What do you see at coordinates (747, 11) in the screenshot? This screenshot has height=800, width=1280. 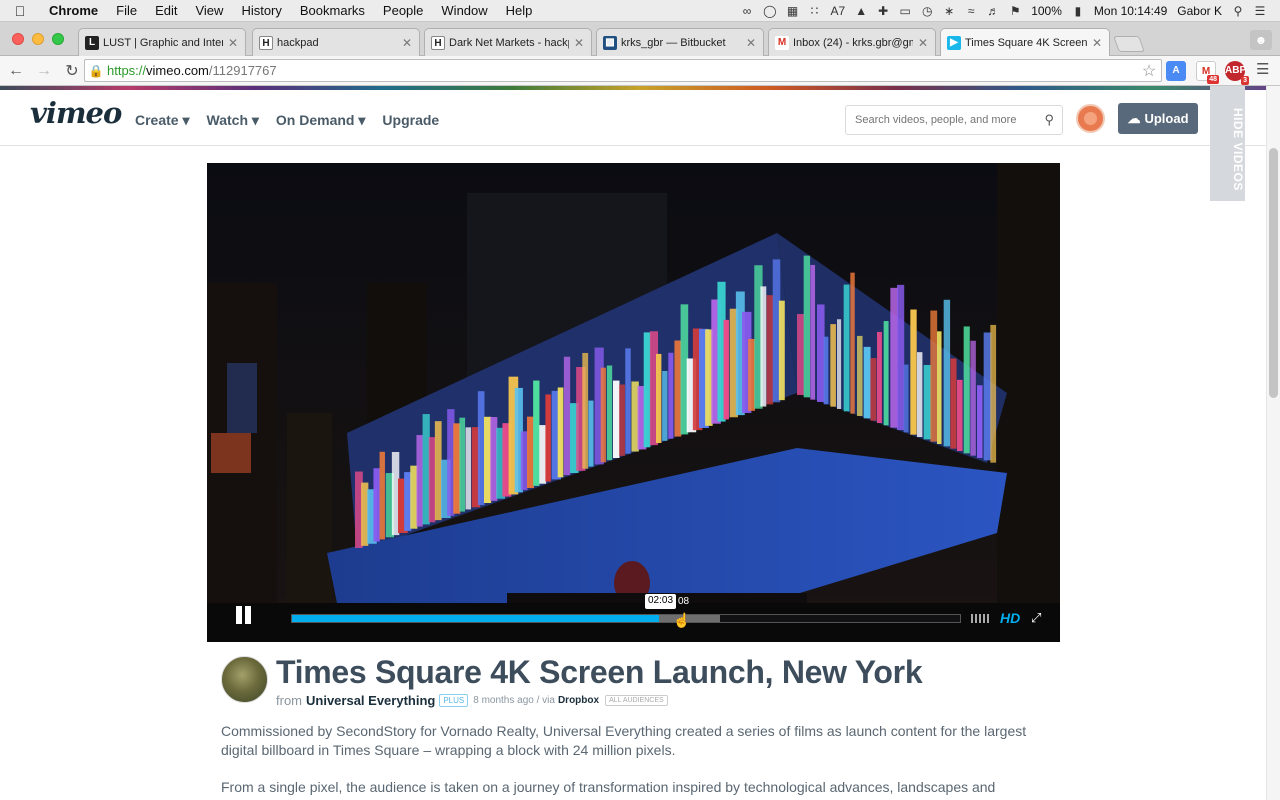 I see `link-icon: ∞` at bounding box center [747, 11].